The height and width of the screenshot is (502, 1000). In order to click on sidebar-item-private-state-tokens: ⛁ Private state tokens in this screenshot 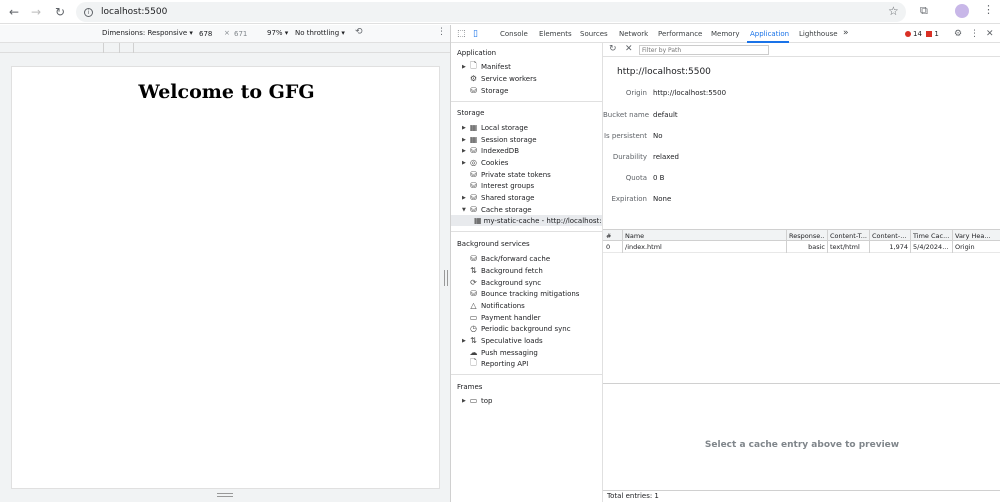, I will do `click(509, 174)`.